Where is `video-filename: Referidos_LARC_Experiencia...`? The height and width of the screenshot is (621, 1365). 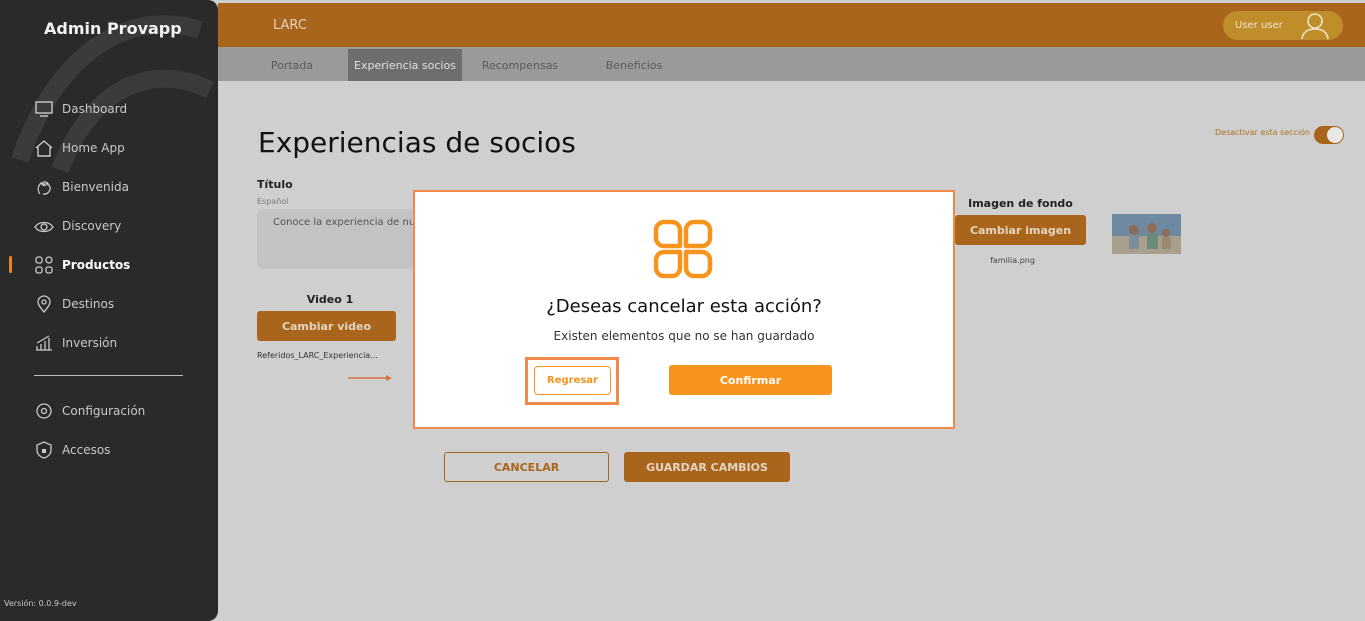
video-filename: Referidos_LARC_Experiencia... is located at coordinates (317, 355).